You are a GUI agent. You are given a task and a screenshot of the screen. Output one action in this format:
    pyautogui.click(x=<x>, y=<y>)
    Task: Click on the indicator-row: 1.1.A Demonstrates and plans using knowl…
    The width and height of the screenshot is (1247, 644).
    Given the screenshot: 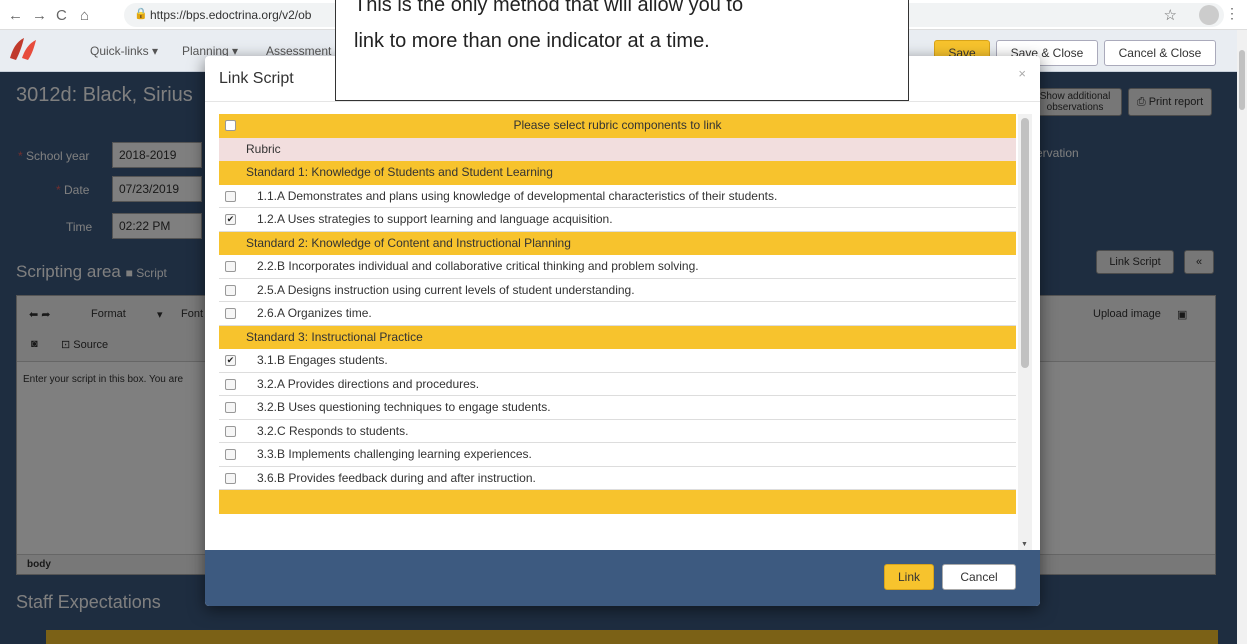 What is the action you would take?
    pyautogui.click(x=617, y=196)
    